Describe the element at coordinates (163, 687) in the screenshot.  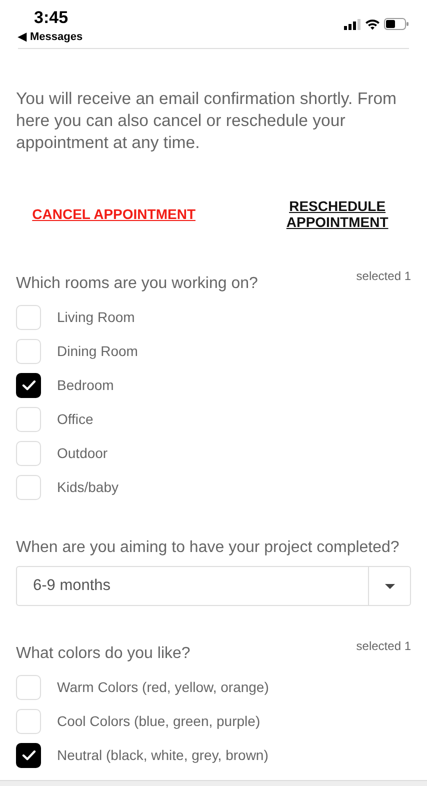
I see `option-label: Warm Colors (red, yellow, orange)` at that location.